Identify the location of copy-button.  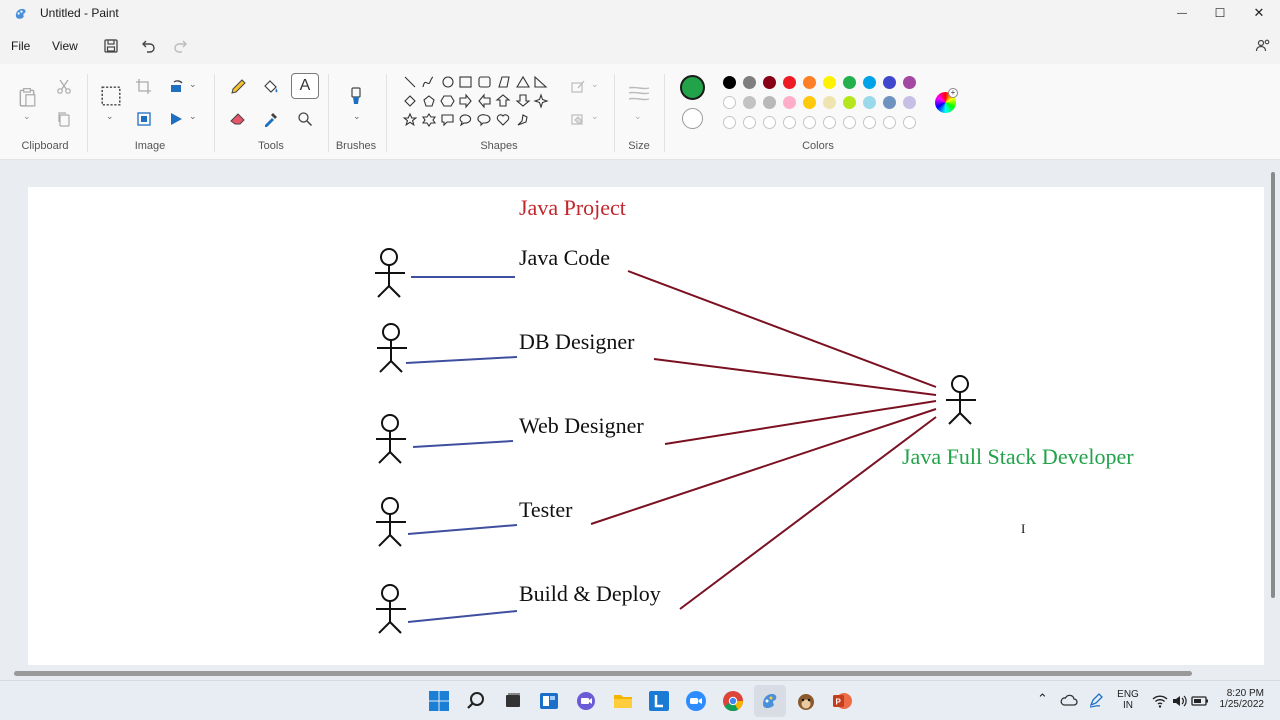
(64, 119).